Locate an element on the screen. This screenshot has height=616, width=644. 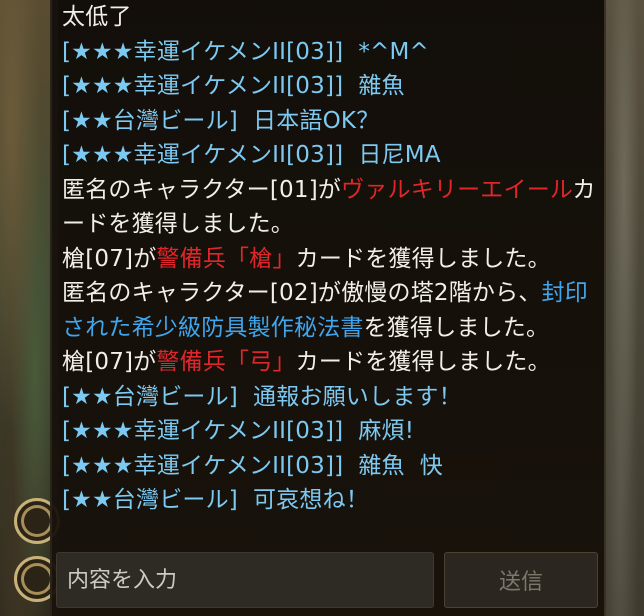
chat-message-segment: 匿名のキャラクター[01]が is located at coordinates (202, 189).